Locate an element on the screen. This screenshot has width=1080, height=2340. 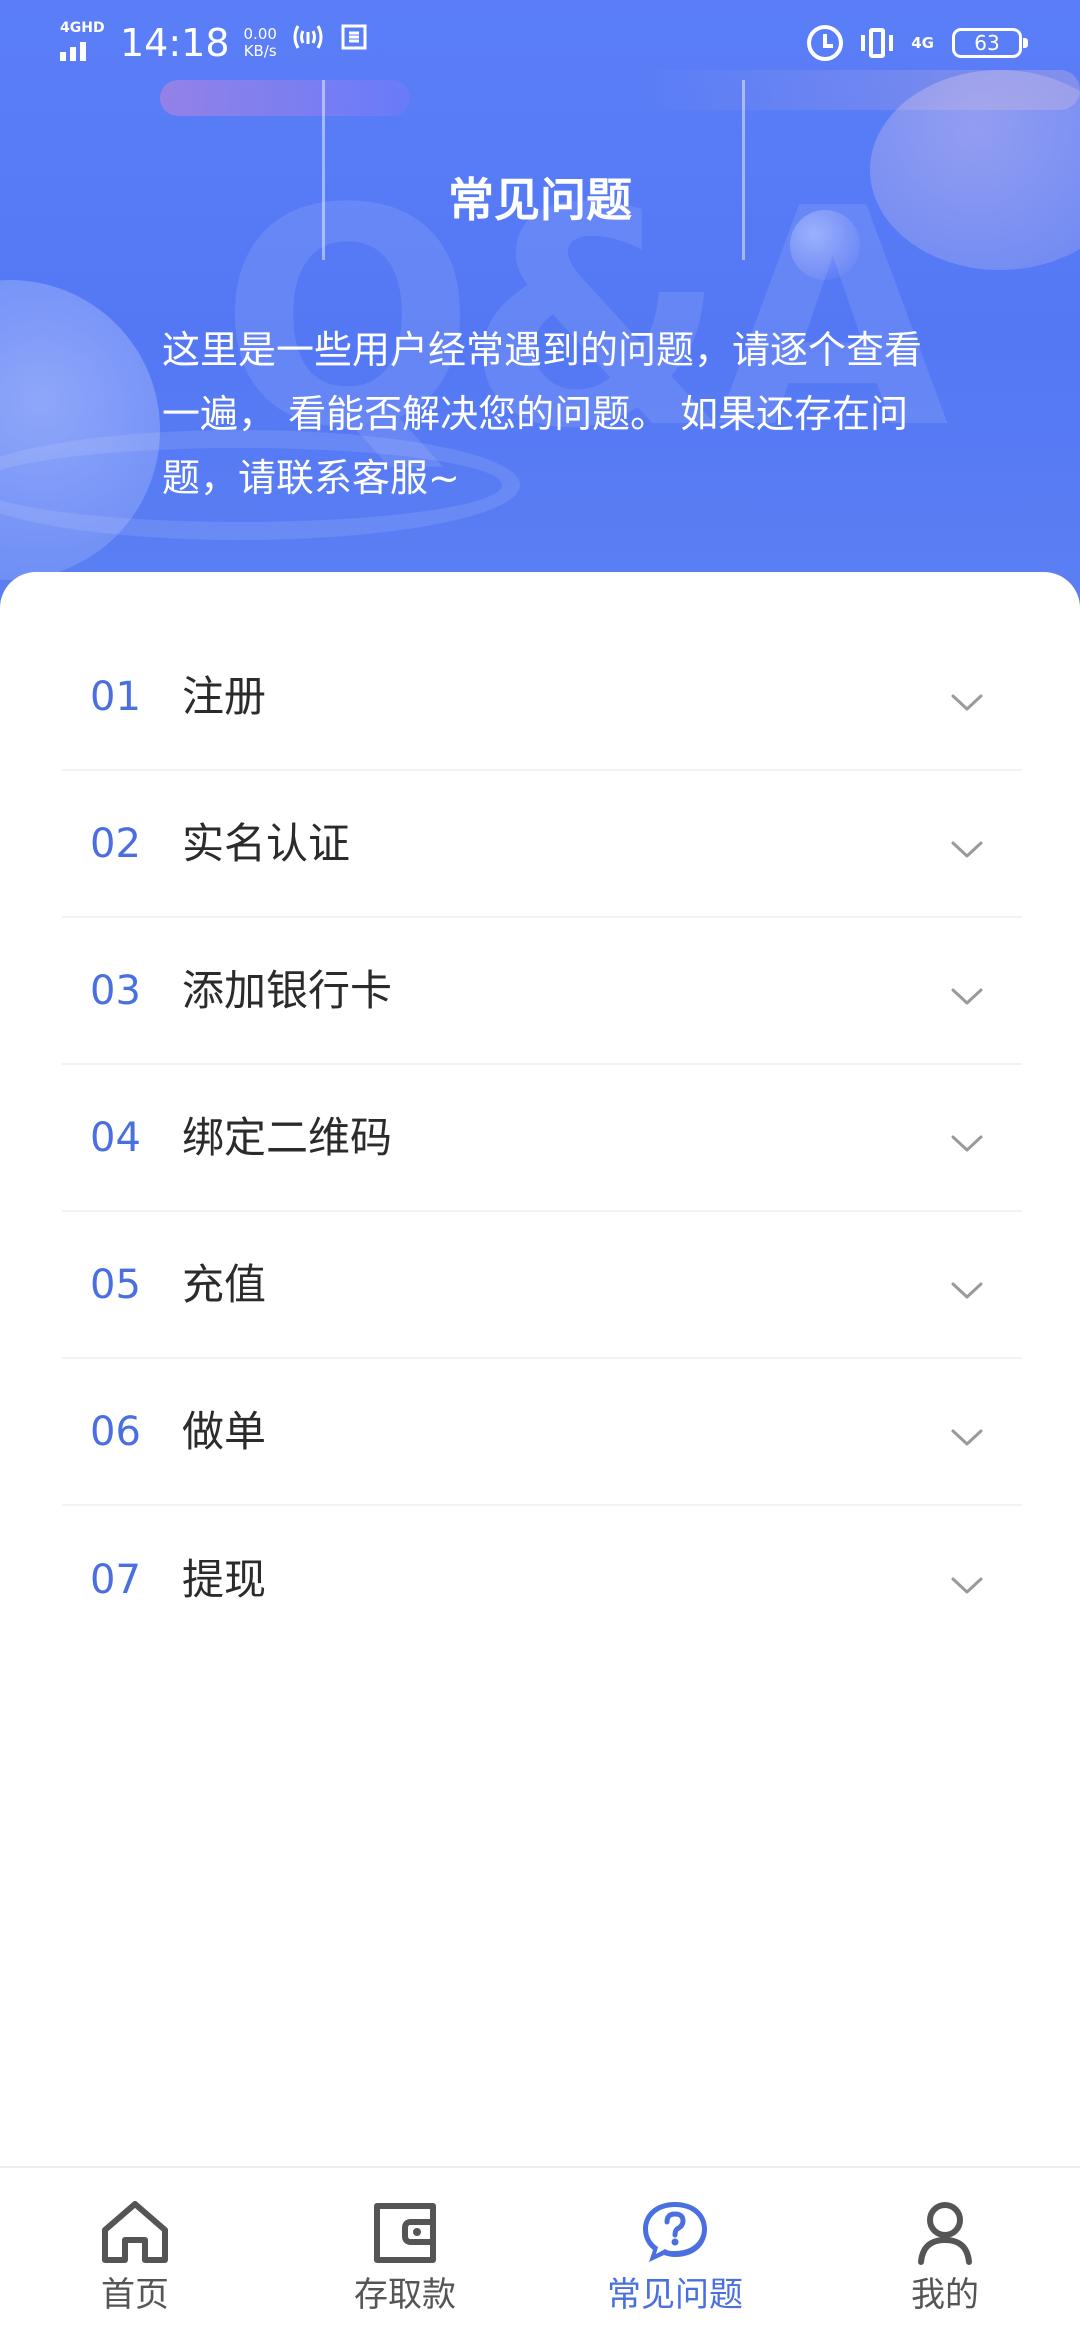
faq-number: 05 is located at coordinates (115, 1284).